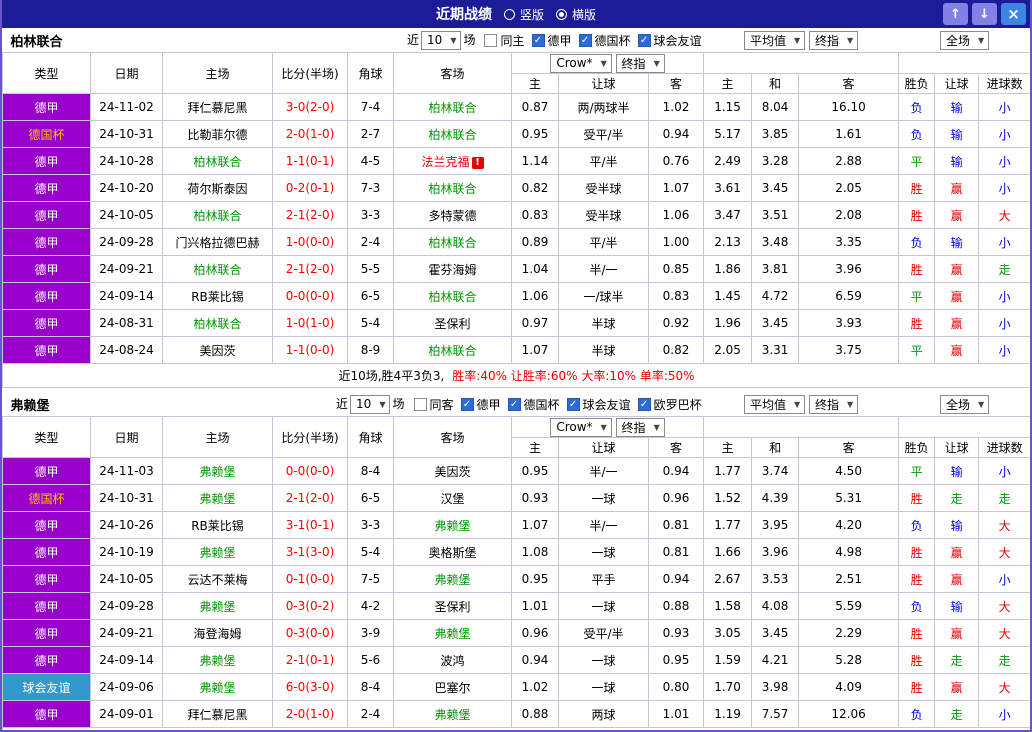  Describe the element at coordinates (310, 660) in the screenshot. I see `score-link: 2-1(0-1)` at that location.